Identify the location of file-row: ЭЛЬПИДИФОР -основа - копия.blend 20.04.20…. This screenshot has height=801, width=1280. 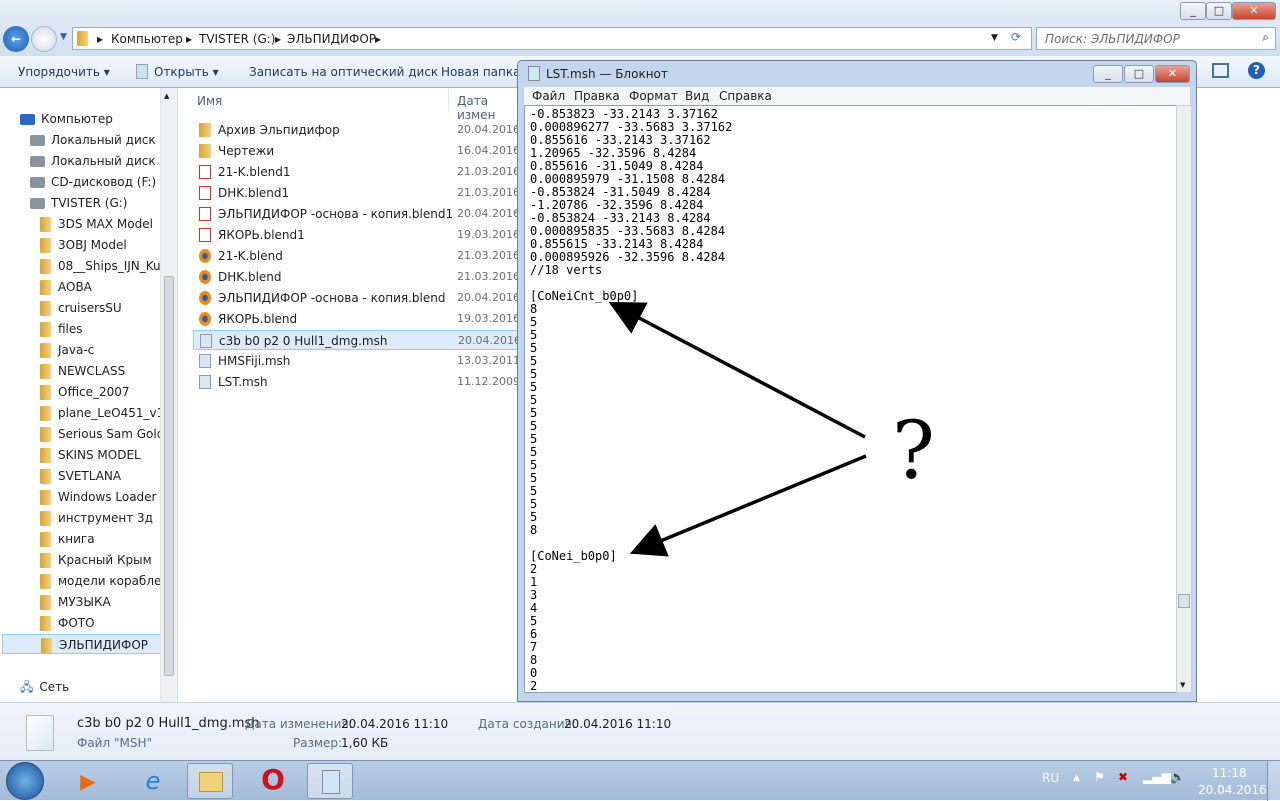
(356, 298).